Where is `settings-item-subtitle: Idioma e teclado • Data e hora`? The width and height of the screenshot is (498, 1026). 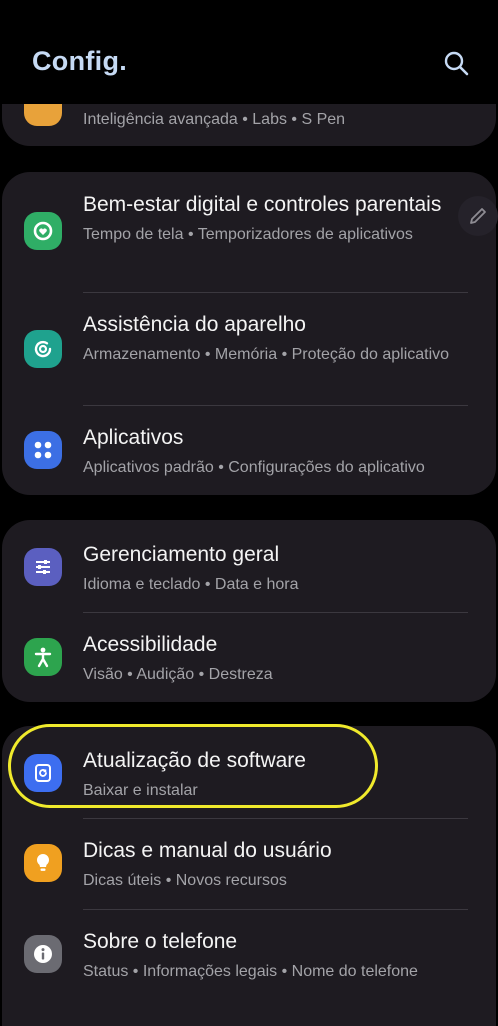 settings-item-subtitle: Idioma e teclado • Data e hora is located at coordinates (191, 584).